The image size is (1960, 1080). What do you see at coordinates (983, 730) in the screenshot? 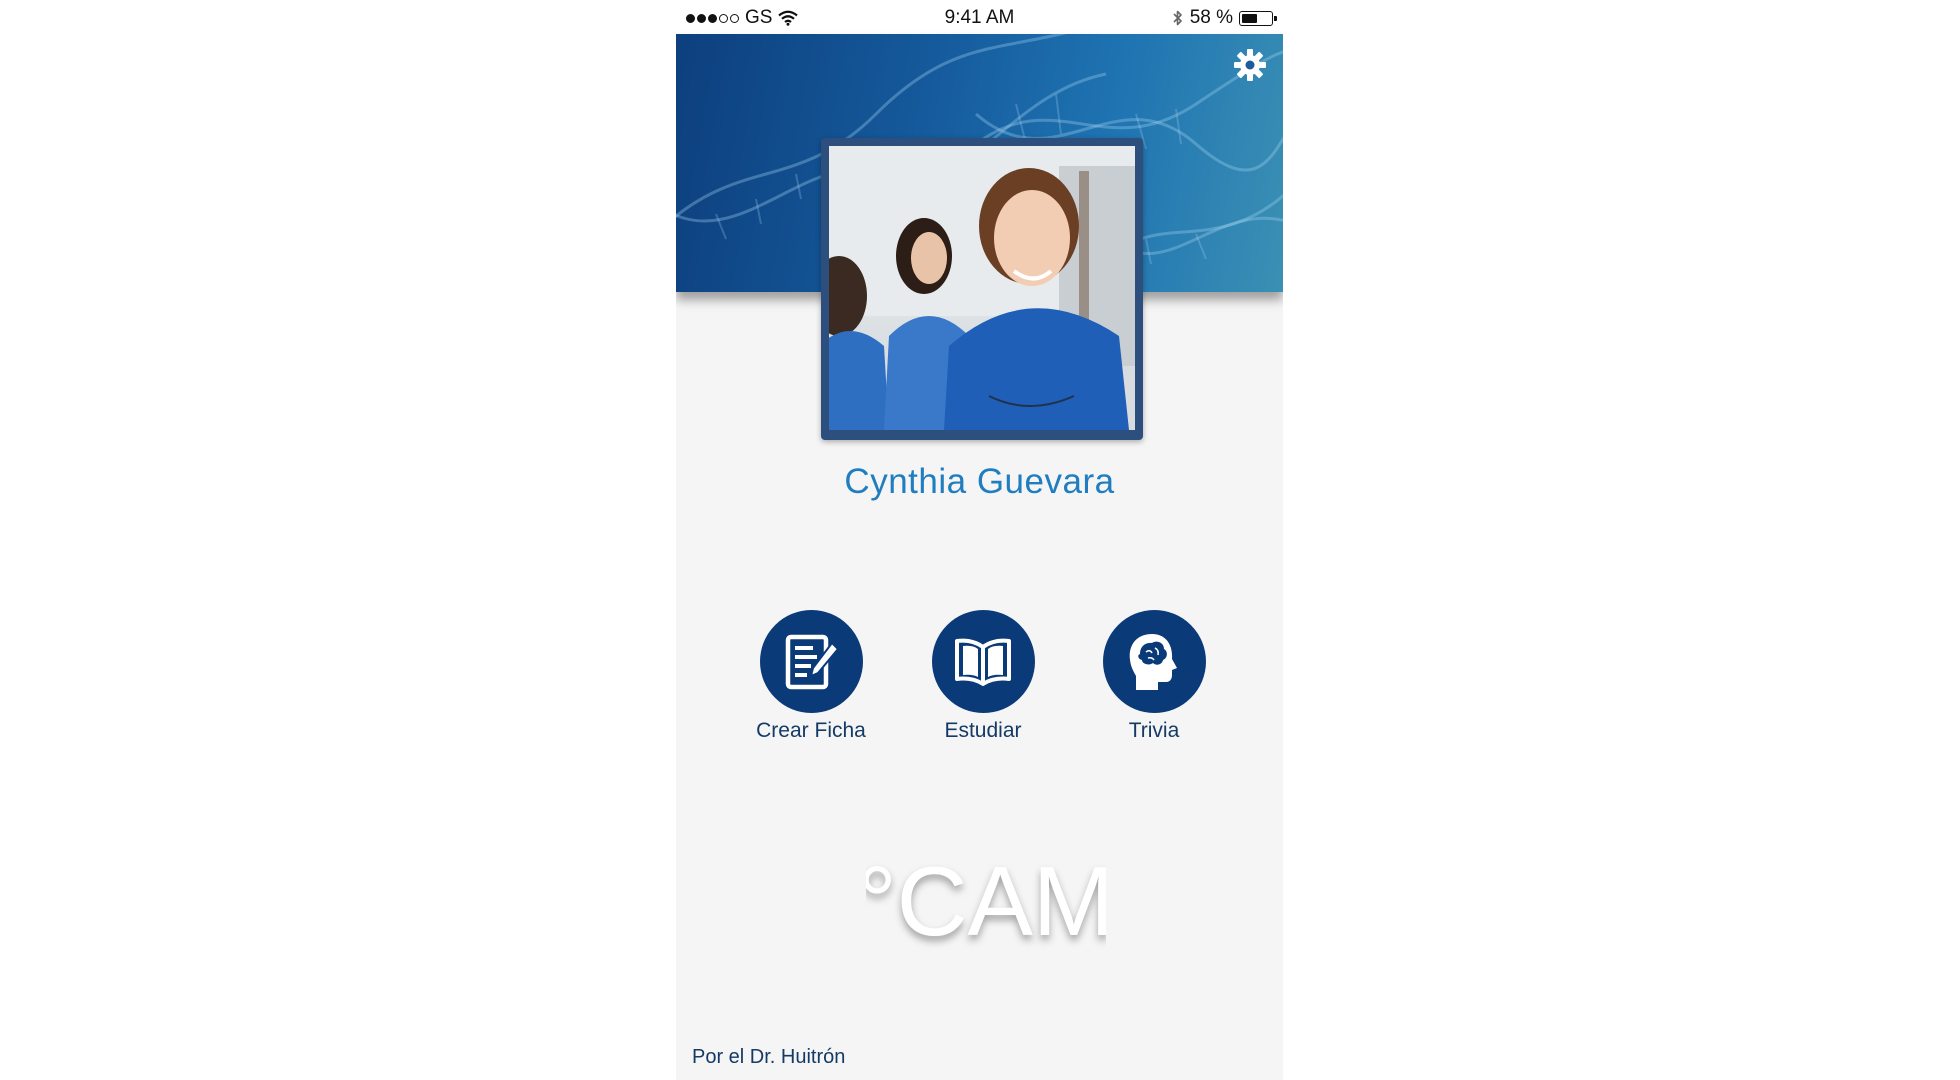
I see `study-label: Estudiar` at bounding box center [983, 730].